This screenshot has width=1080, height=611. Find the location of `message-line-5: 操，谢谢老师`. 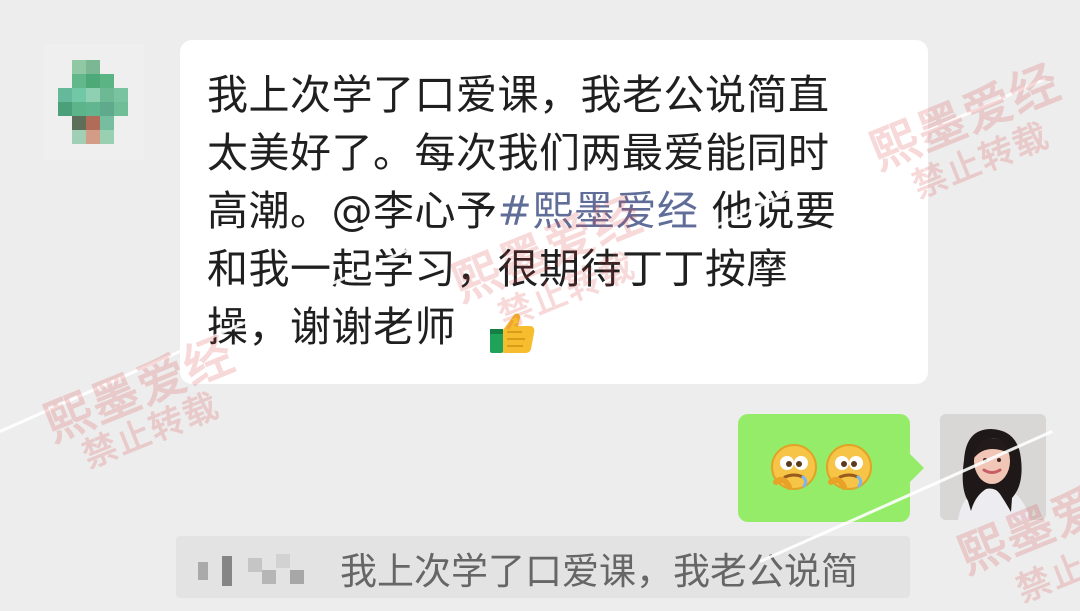

message-line-5: 操，谢谢老师 is located at coordinates (331, 327).